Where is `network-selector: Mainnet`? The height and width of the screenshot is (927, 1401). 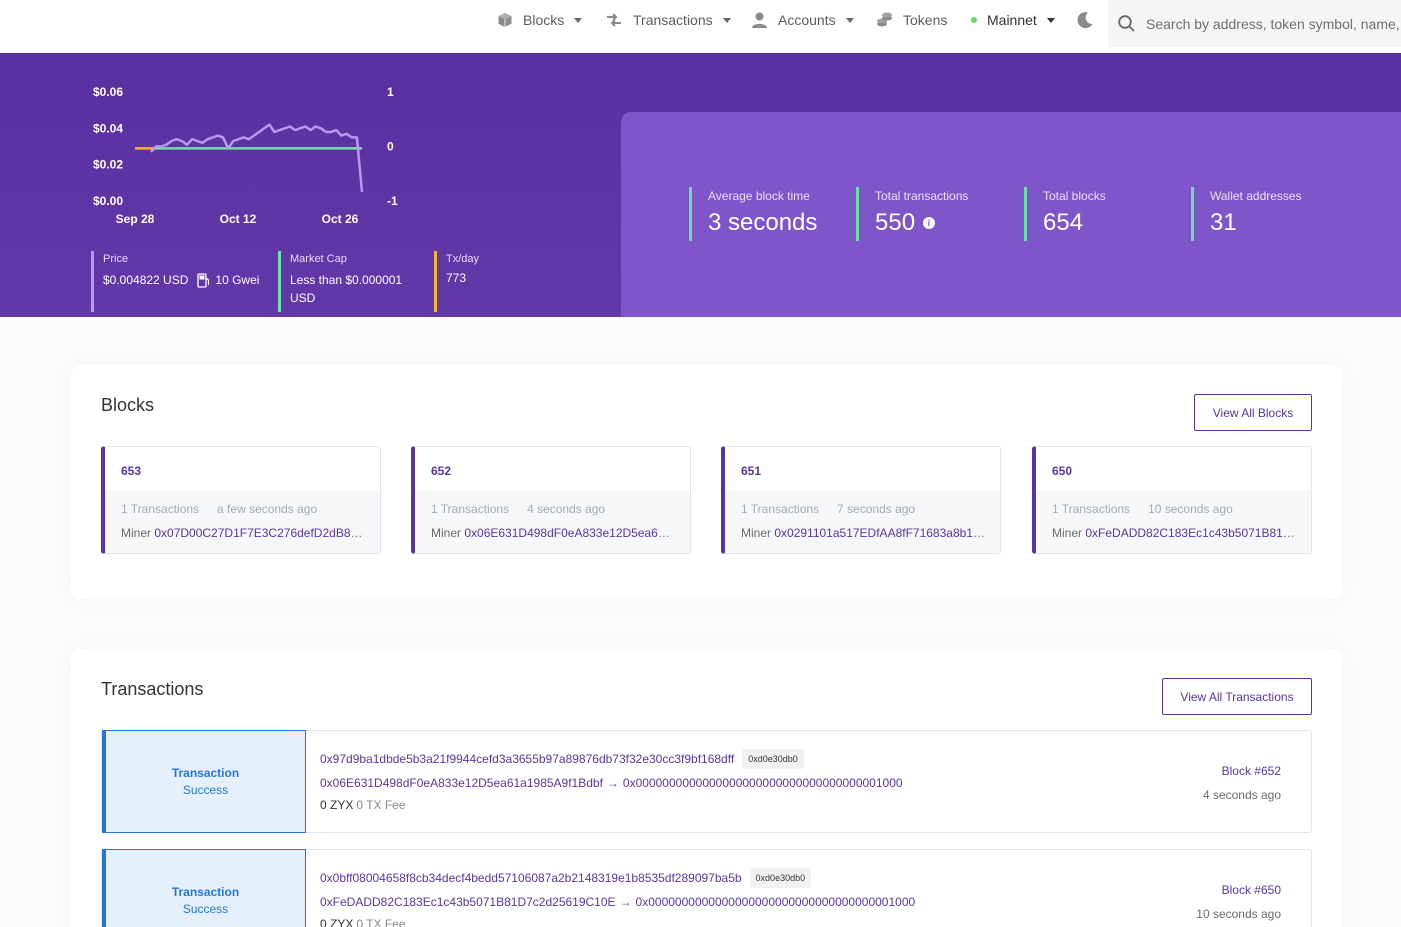 network-selector: Mainnet is located at coordinates (1013, 20).